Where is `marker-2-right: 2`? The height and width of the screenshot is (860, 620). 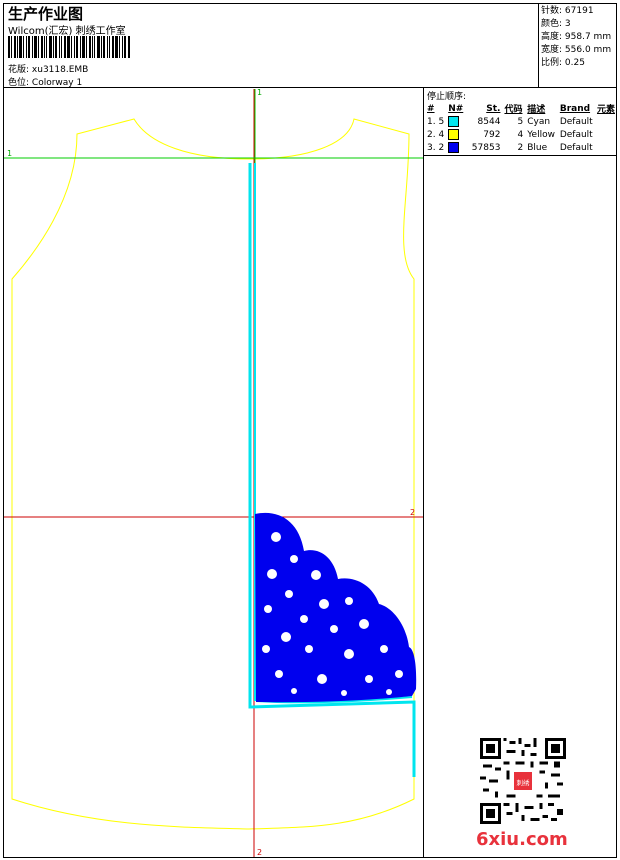 marker-2-right: 2 is located at coordinates (412, 512).